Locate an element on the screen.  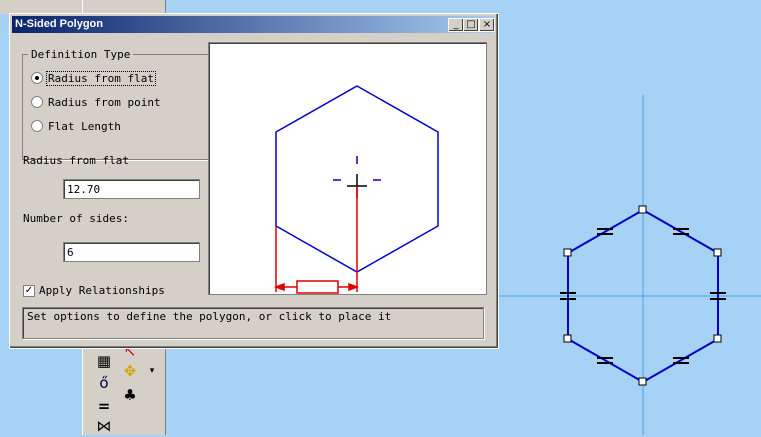
radio-radius-from-point: Radius from point is located at coordinates (96, 102).